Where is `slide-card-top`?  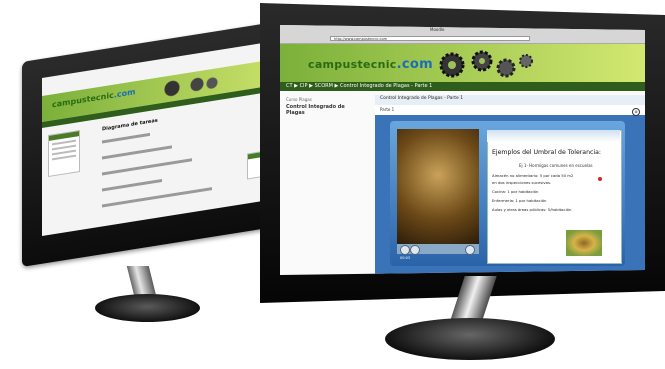 slide-card-top is located at coordinates (553, 136).